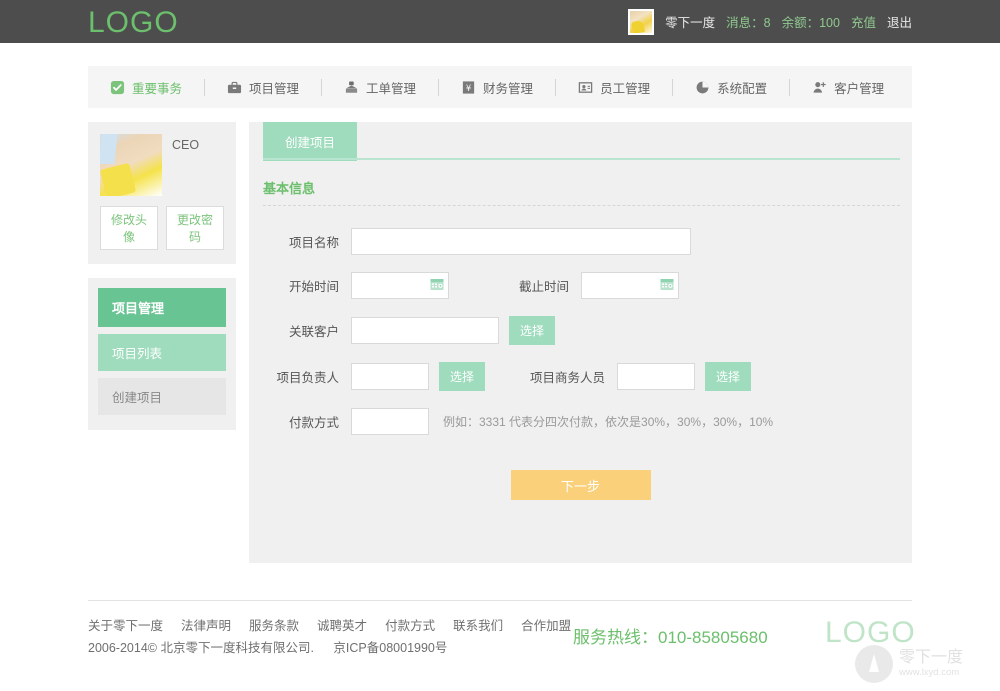 Image resolution: width=1000 pixels, height=691 pixels. What do you see at coordinates (874, 664) in the screenshot?
I see `watermark-logo-icon` at bounding box center [874, 664].